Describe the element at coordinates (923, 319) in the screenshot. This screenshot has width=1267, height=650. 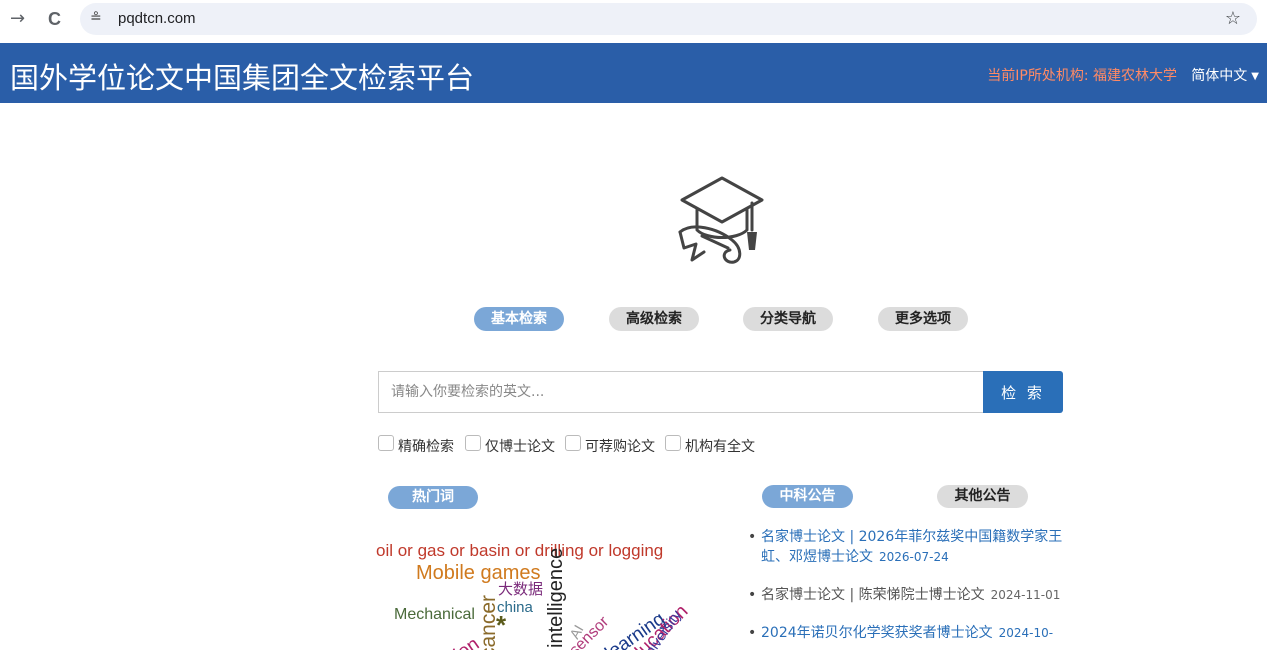
I see `tab-more-options: 更多选项` at that location.